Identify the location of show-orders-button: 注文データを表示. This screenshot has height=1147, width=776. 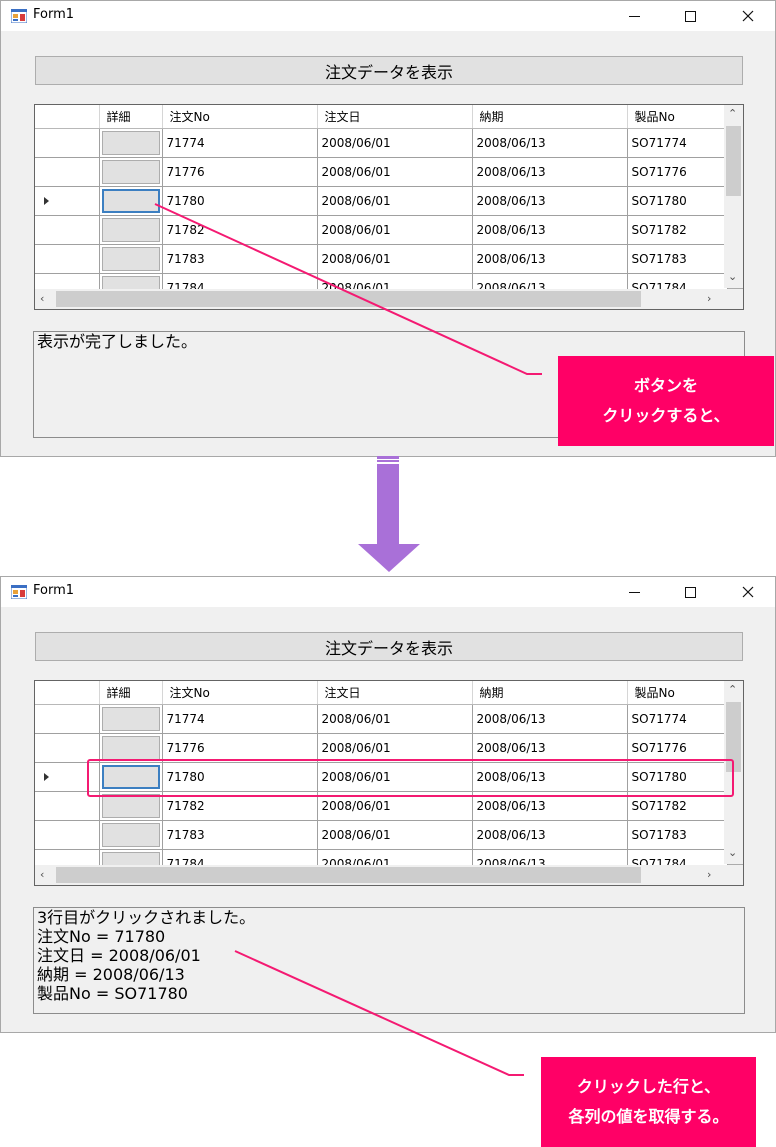
(389, 70).